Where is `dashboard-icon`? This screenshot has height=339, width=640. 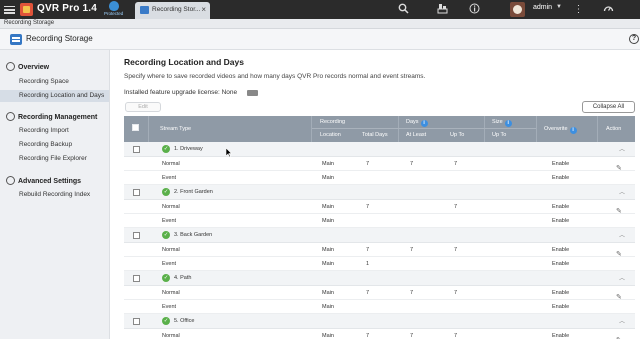 dashboard-icon is located at coordinates (608, 9).